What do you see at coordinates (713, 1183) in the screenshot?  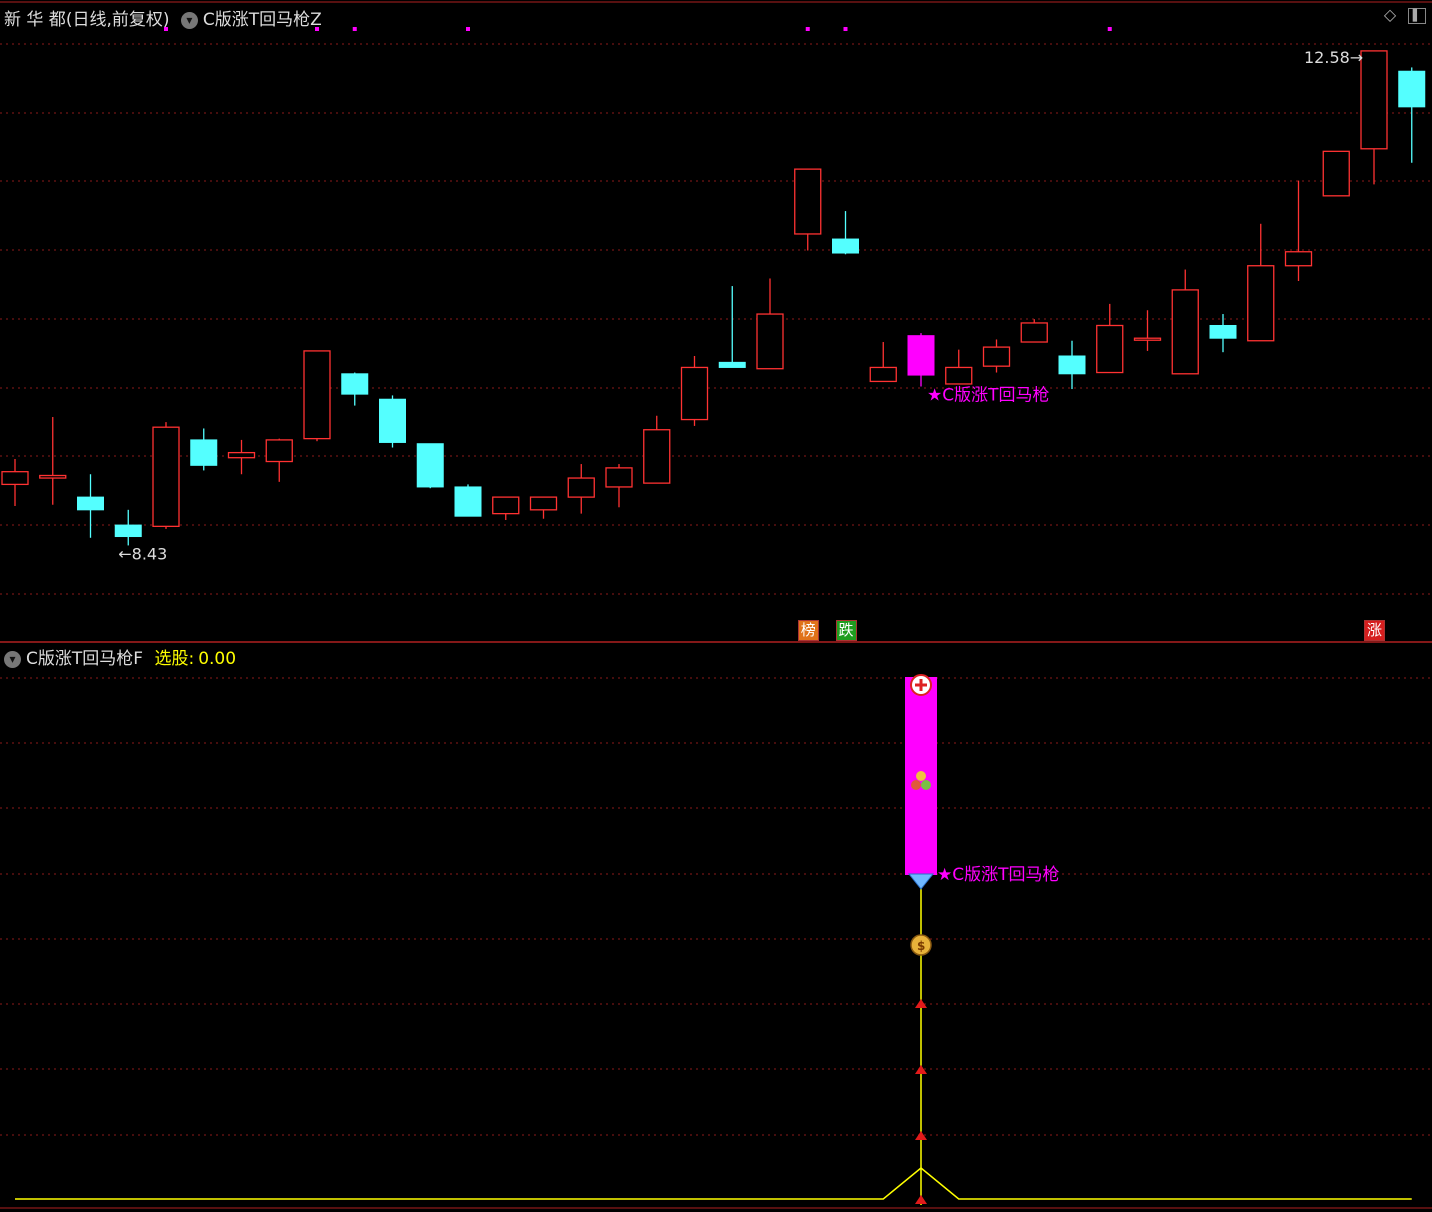 I see `signal-line` at bounding box center [713, 1183].